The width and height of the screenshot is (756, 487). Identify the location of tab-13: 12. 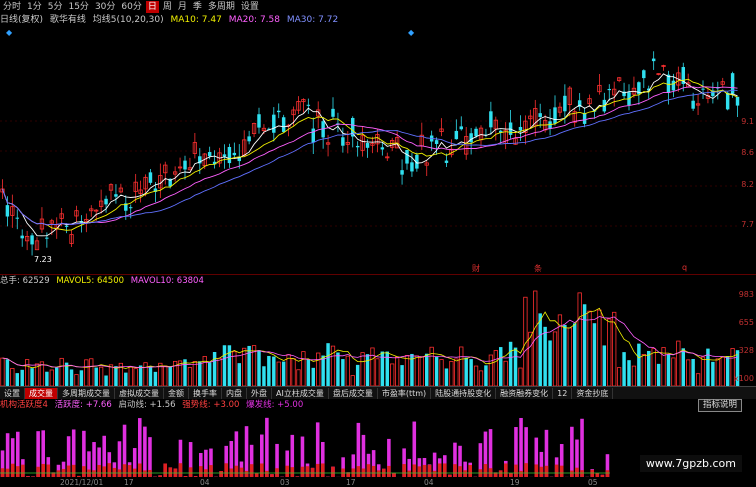
(563, 393).